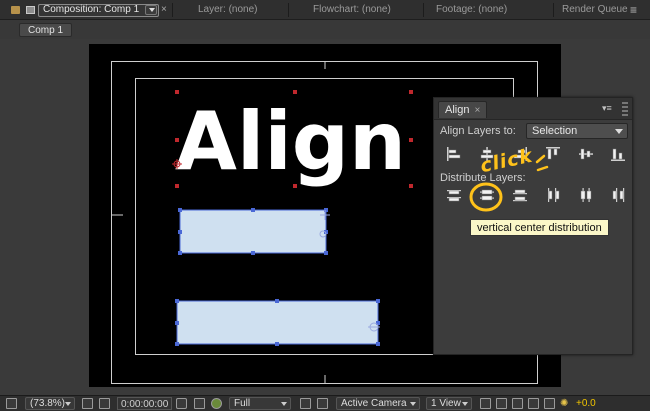  Describe the element at coordinates (542, 163) in the screenshot. I see `click-burst-icon` at that location.